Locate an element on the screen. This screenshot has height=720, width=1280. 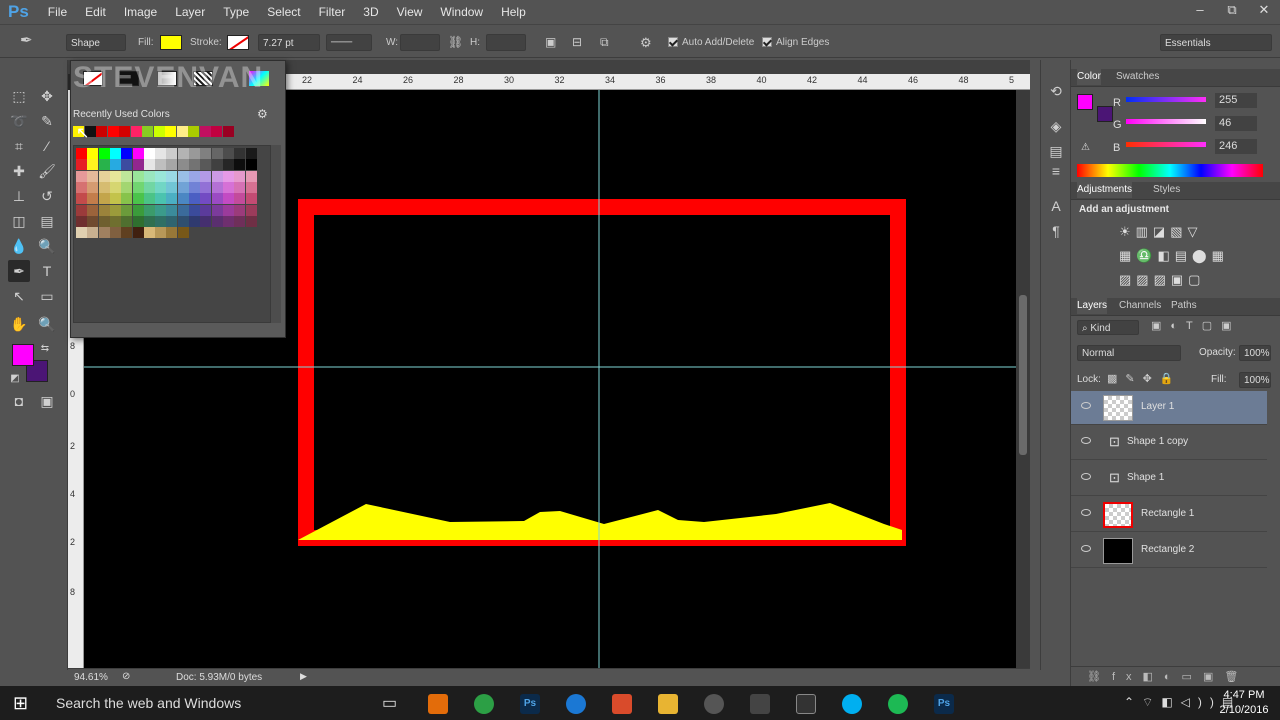
g-slider is located at coordinates (1166, 121).